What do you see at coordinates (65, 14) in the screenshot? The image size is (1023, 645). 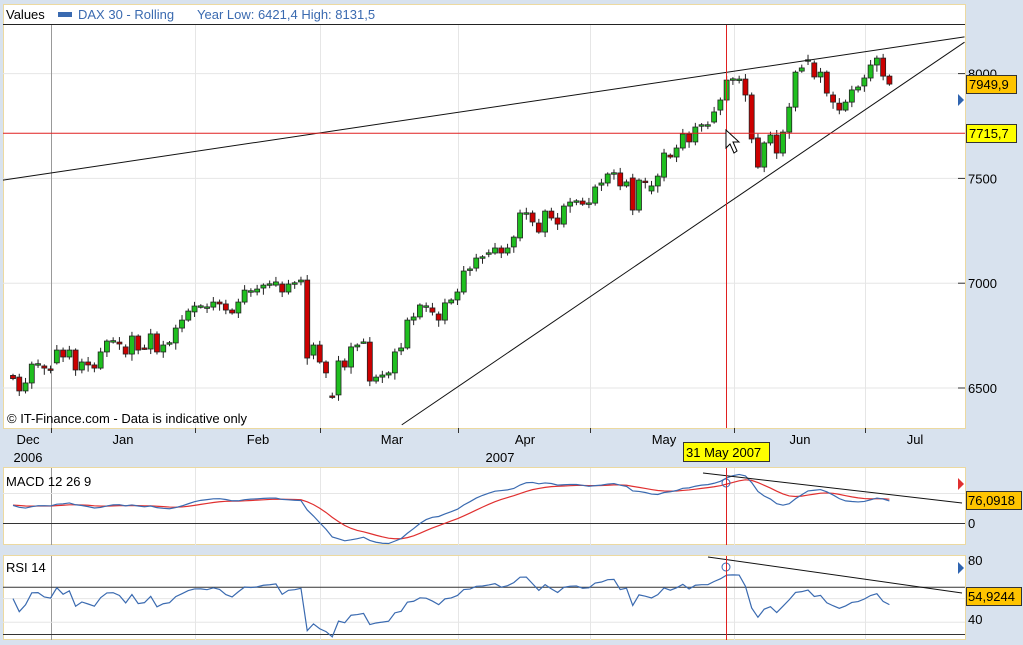 I see `series-legend-swatch` at bounding box center [65, 14].